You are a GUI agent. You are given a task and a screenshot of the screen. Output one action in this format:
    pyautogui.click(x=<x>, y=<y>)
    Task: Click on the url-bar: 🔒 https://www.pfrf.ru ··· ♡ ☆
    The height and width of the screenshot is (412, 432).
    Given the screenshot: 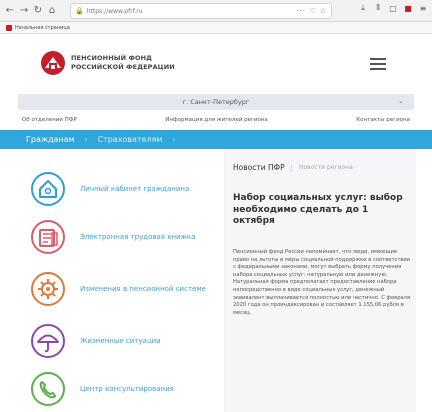 What is the action you would take?
    pyautogui.click(x=201, y=11)
    